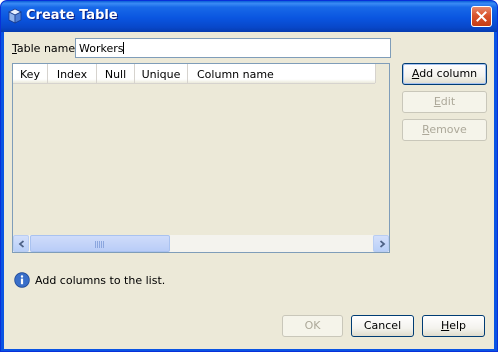 The width and height of the screenshot is (498, 352). Describe the element at coordinates (444, 130) in the screenshot. I see `remove-button: Remove` at that location.